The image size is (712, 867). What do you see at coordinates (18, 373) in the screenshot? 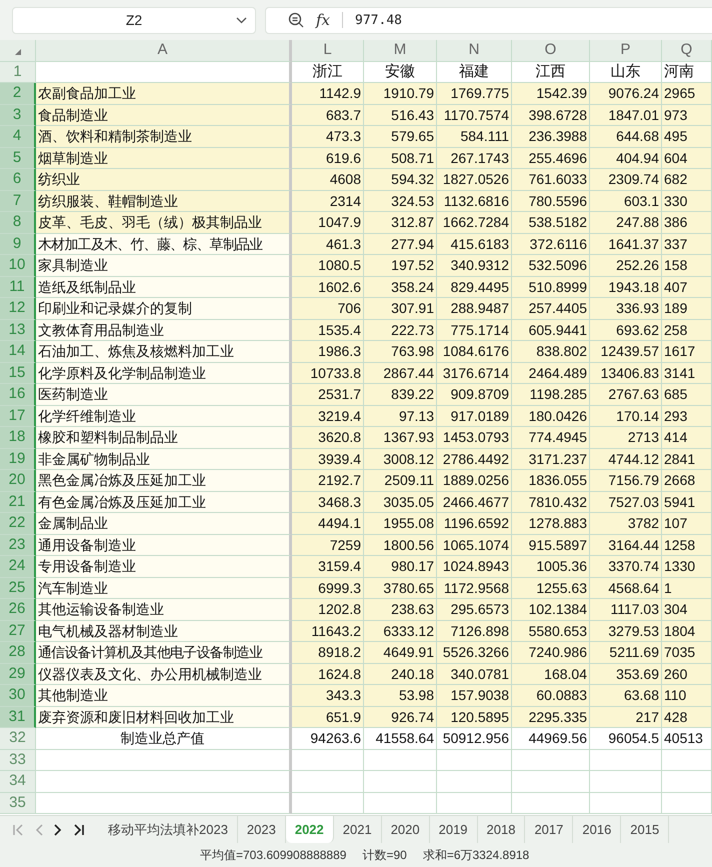
I see `row-header: 15` at bounding box center [18, 373].